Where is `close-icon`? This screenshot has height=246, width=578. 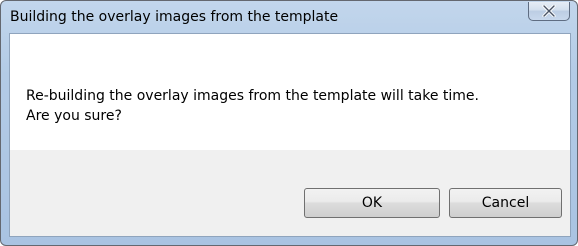 close-icon is located at coordinates (549, 11).